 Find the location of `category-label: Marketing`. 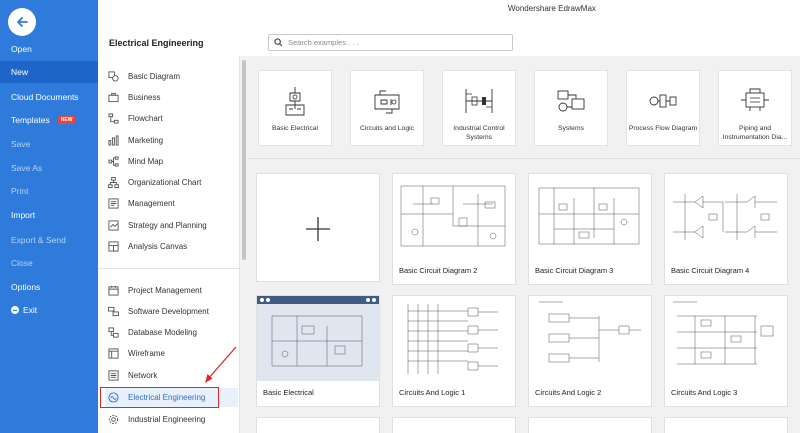

category-label: Marketing is located at coordinates (146, 140).